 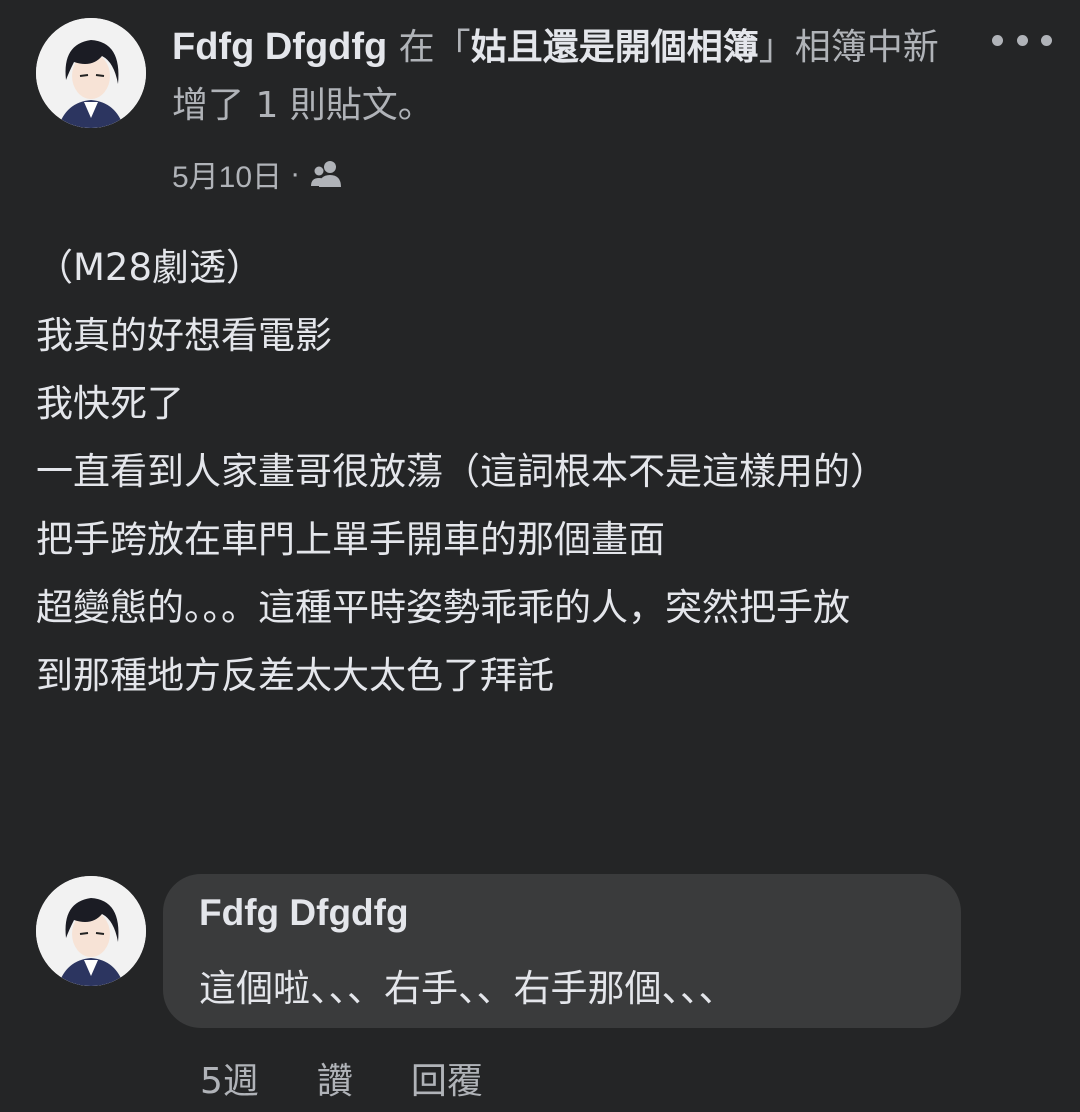 What do you see at coordinates (447, 1078) in the screenshot?
I see `reply-button: 回覆` at bounding box center [447, 1078].